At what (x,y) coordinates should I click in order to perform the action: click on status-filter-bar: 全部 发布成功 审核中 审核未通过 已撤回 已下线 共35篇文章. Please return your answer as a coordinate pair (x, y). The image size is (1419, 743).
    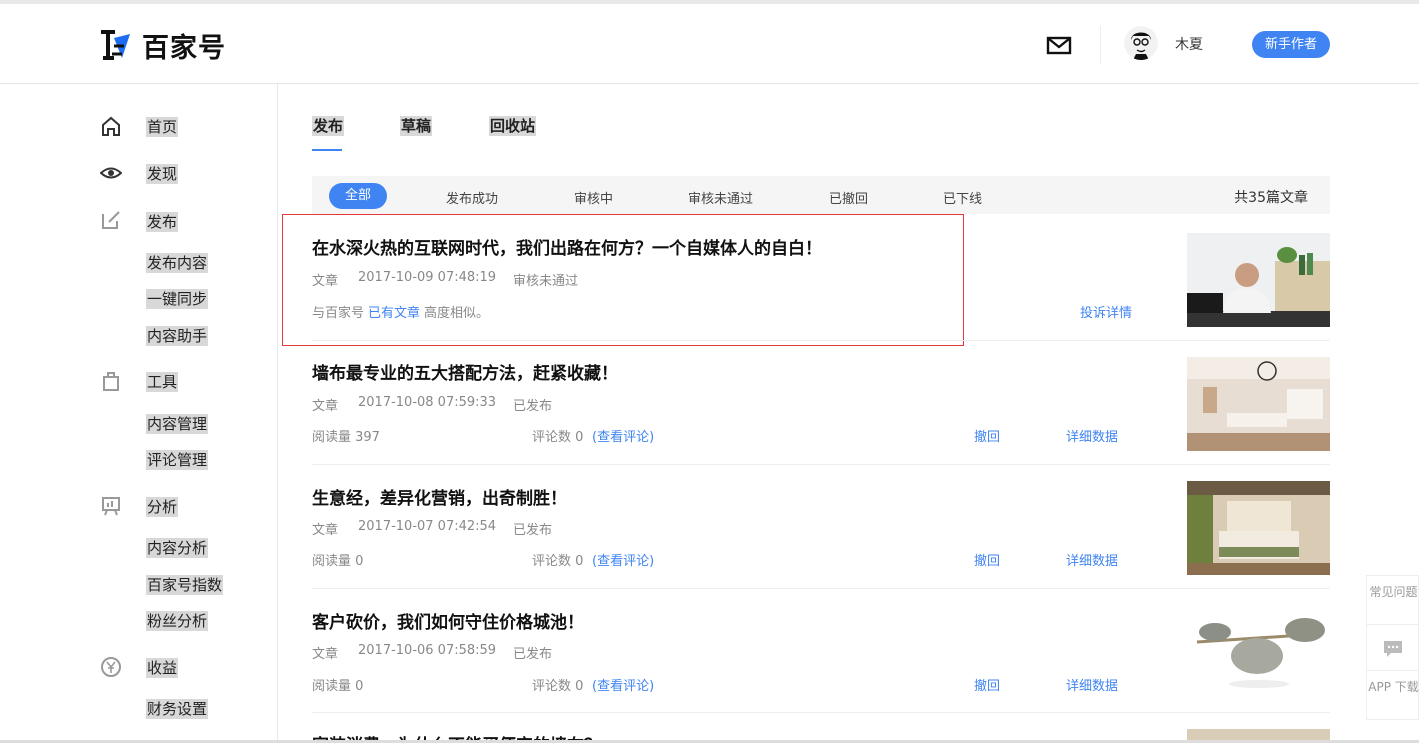
    Looking at the image, I should click on (821, 195).